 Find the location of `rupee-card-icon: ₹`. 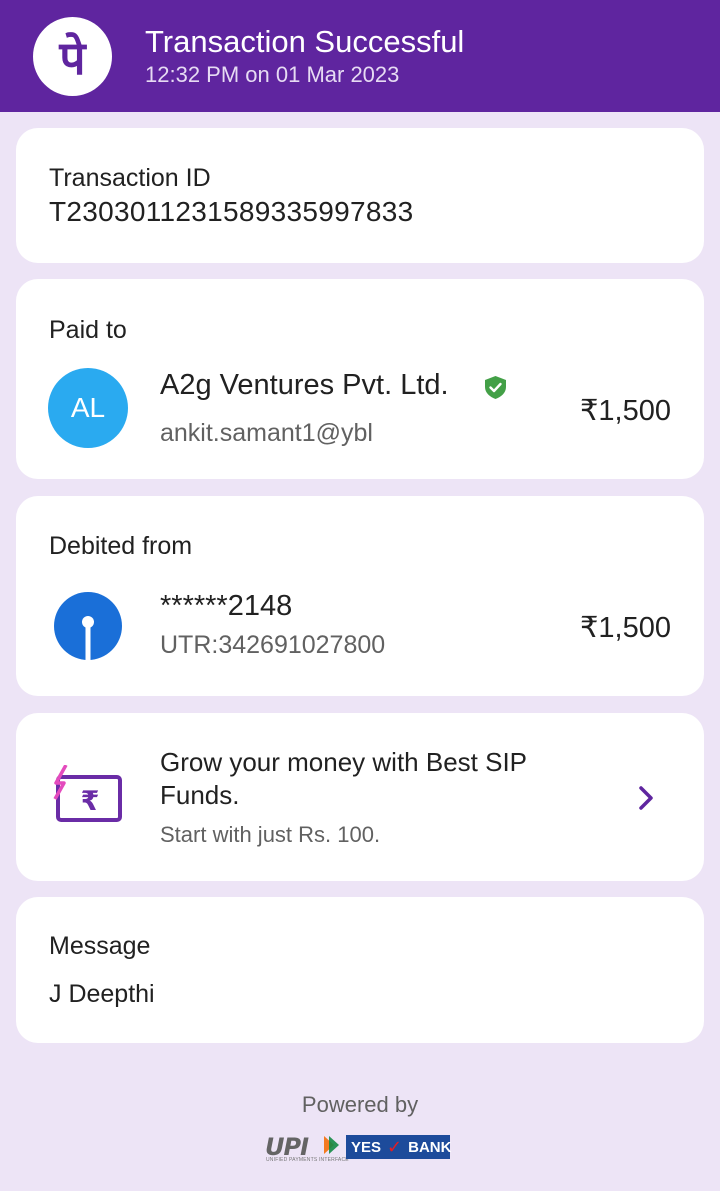

rupee-card-icon: ₹ is located at coordinates (87, 793).